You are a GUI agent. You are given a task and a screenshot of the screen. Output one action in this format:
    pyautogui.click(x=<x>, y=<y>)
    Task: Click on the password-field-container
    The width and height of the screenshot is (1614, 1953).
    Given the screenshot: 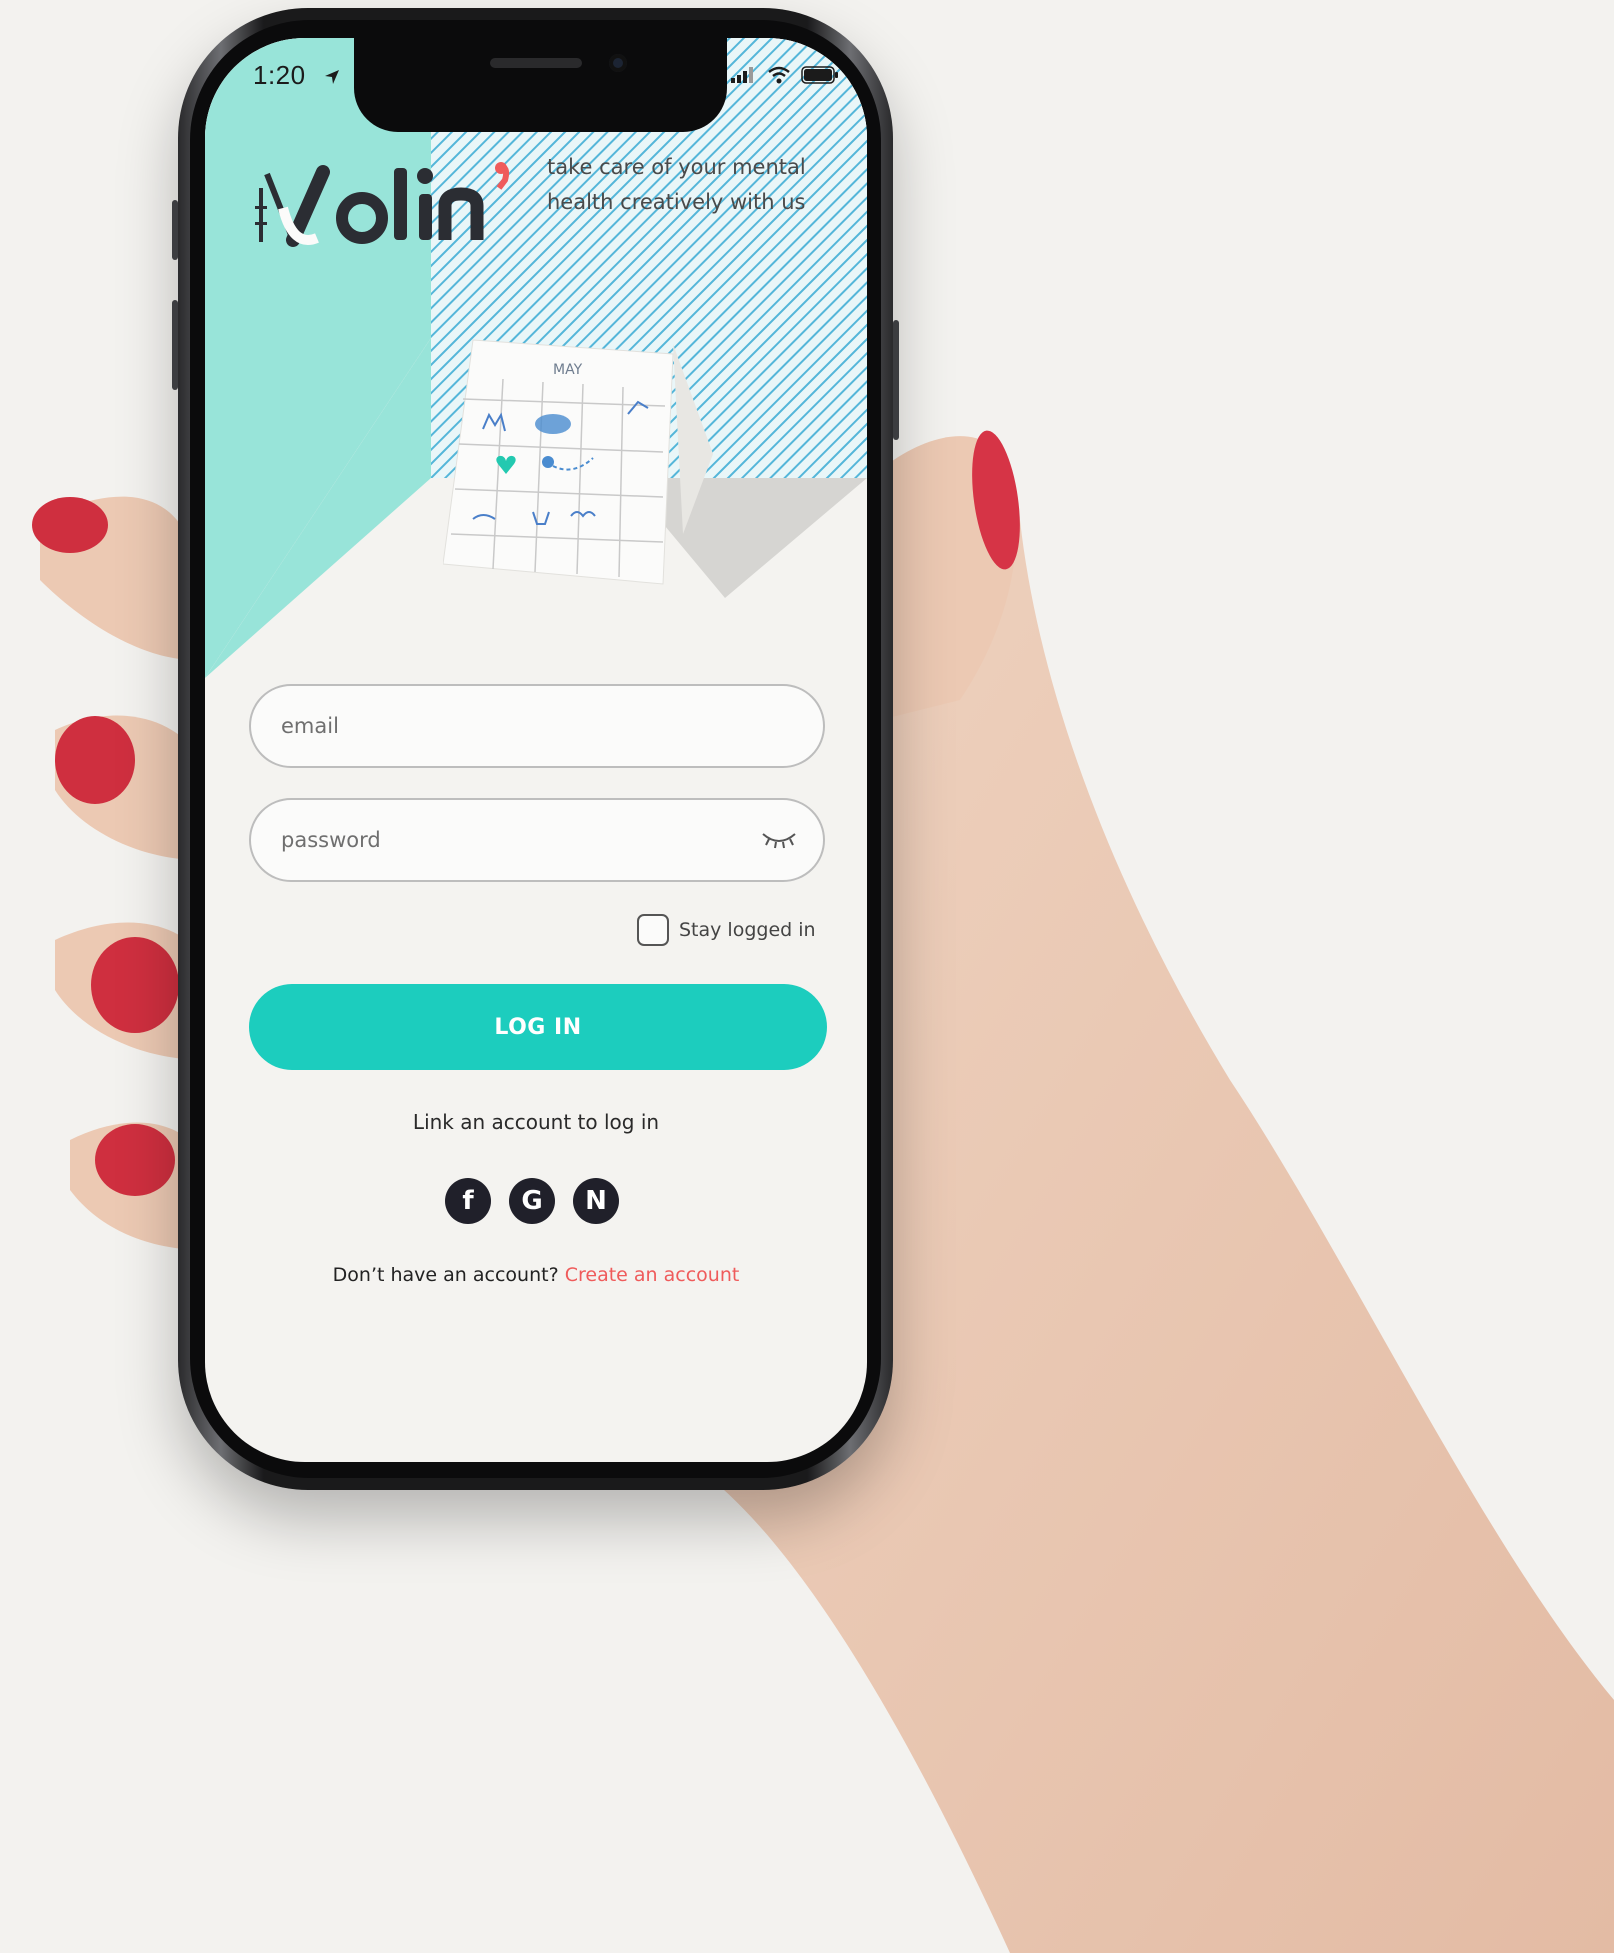 What is the action you would take?
    pyautogui.click(x=537, y=840)
    